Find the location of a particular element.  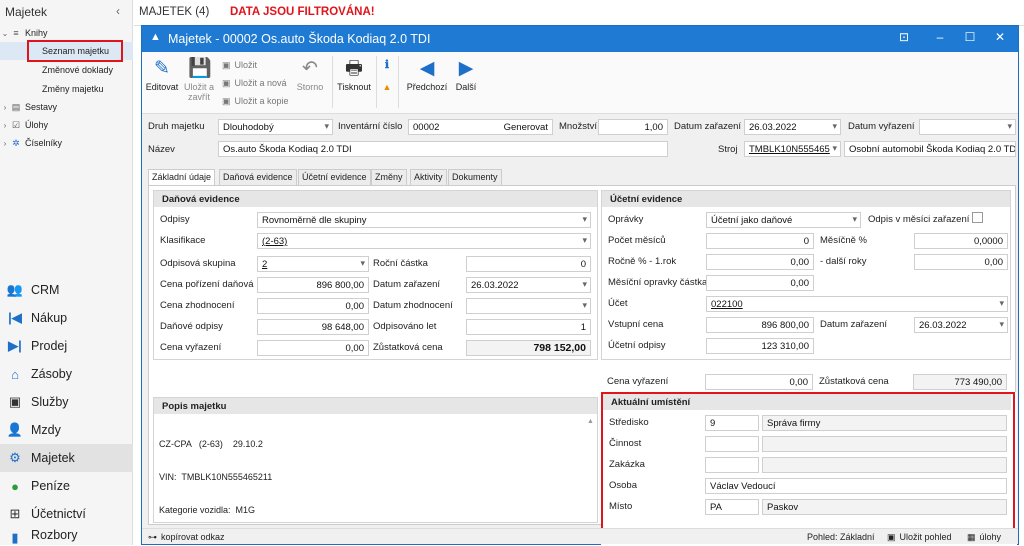

cancel-button: ↶ Storno is located at coordinates (310, 74).